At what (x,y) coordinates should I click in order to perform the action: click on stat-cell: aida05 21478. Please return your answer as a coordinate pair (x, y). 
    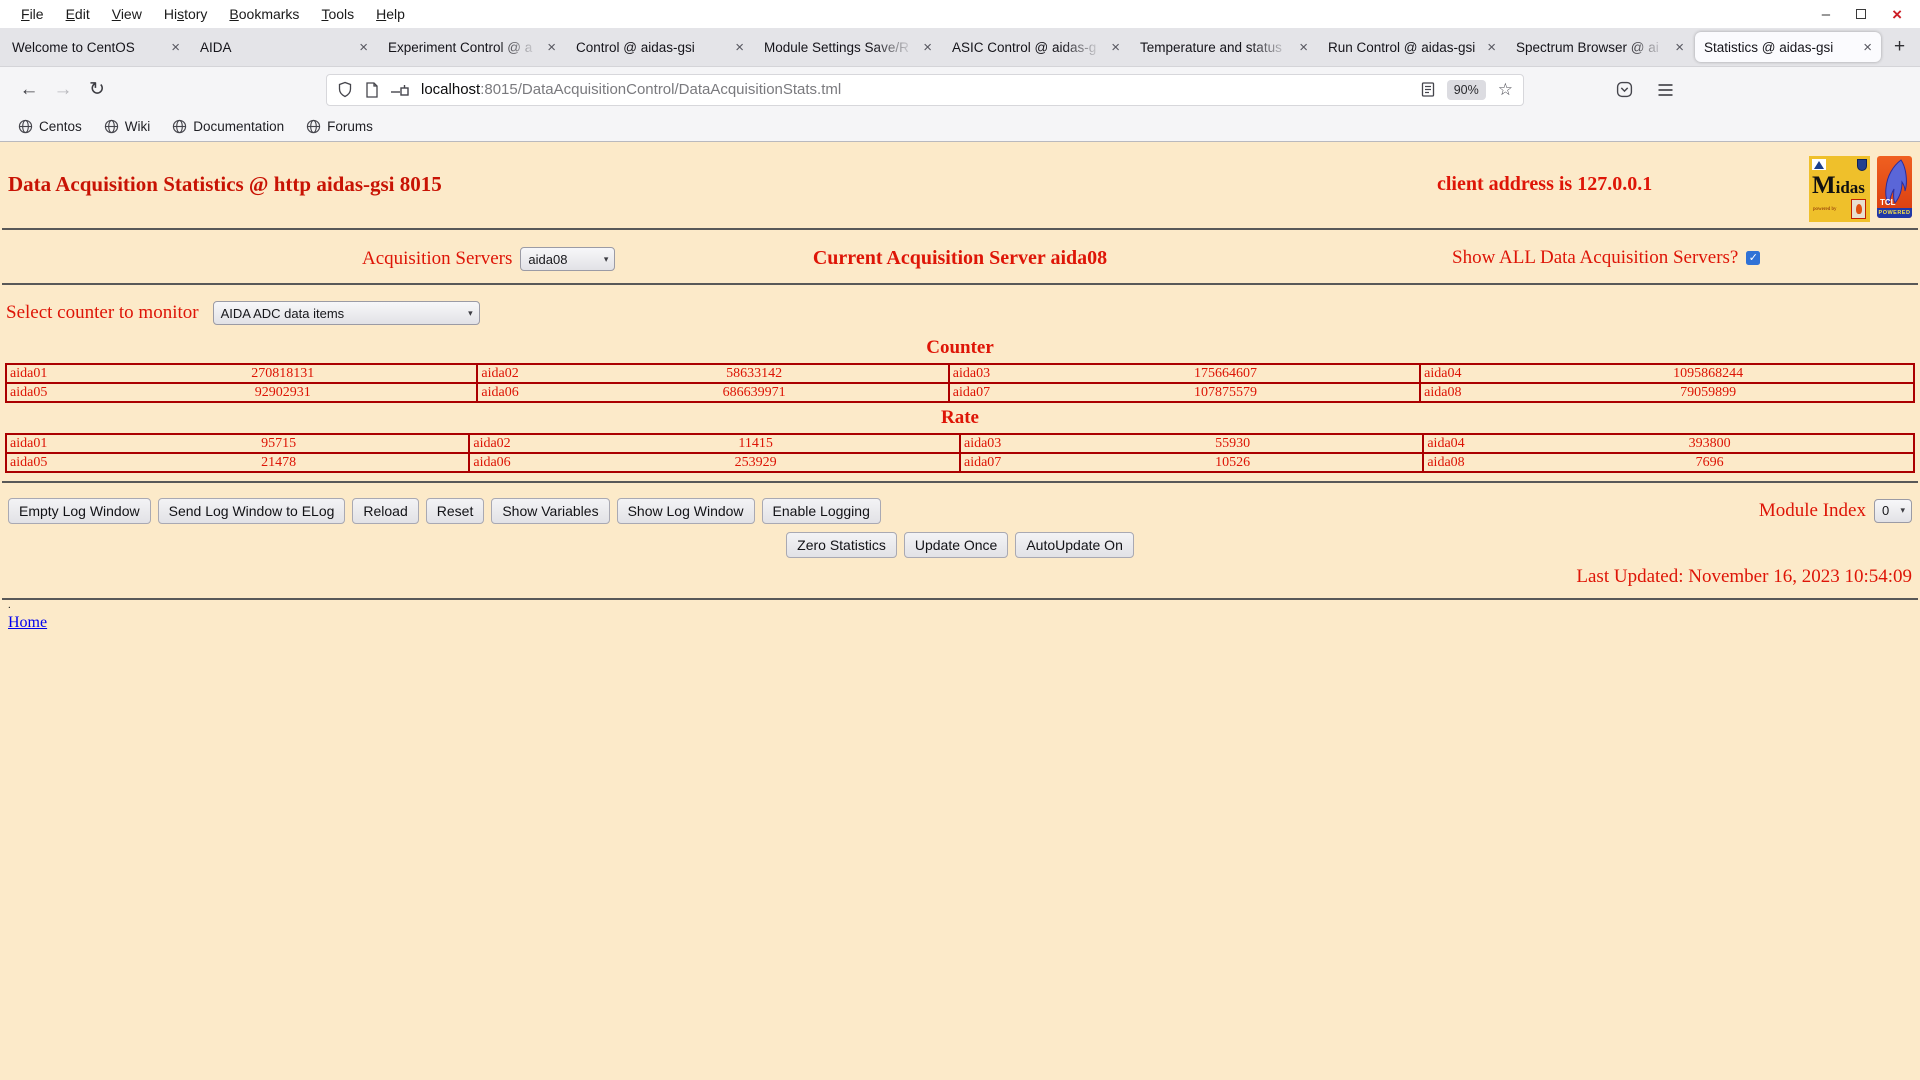
    Looking at the image, I should click on (237, 462).